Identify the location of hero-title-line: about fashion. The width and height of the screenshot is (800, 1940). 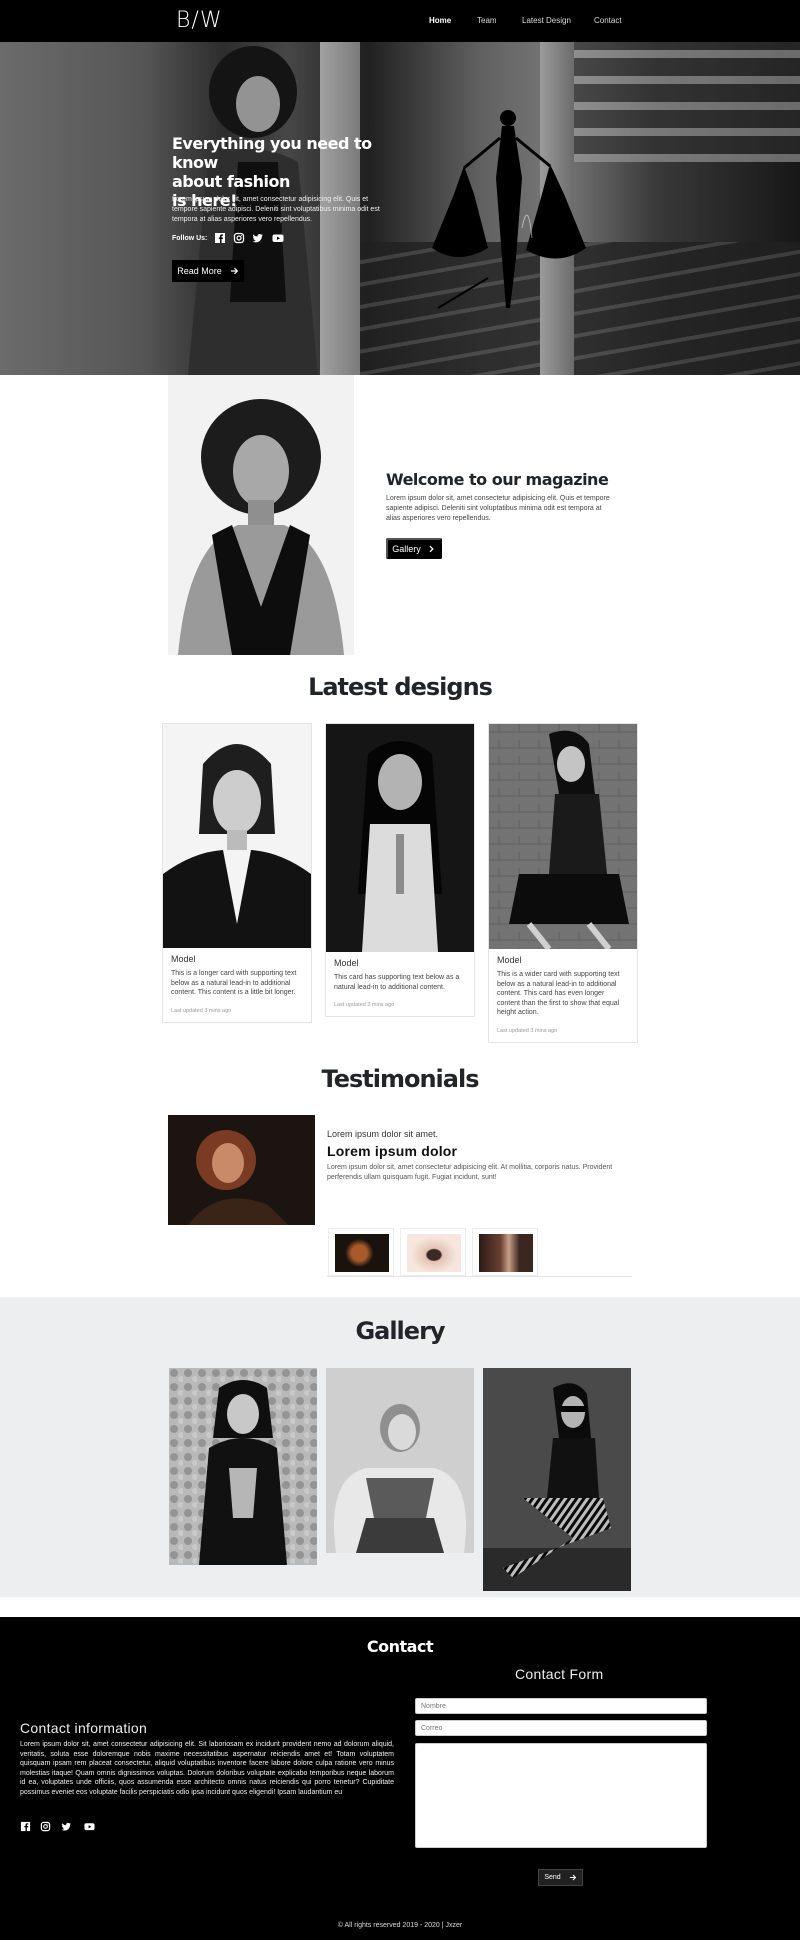
(231, 181).